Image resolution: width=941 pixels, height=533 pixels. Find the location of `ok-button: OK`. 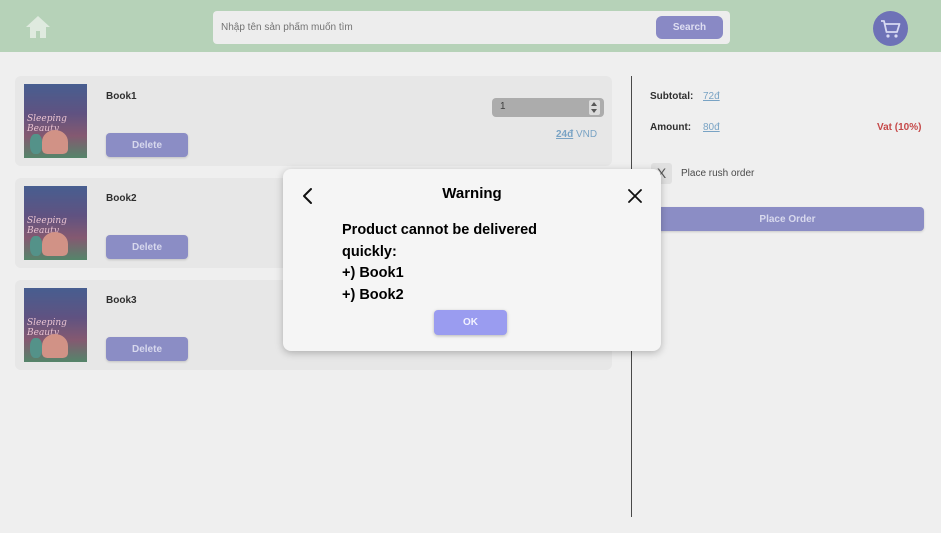

ok-button: OK is located at coordinates (470, 322).